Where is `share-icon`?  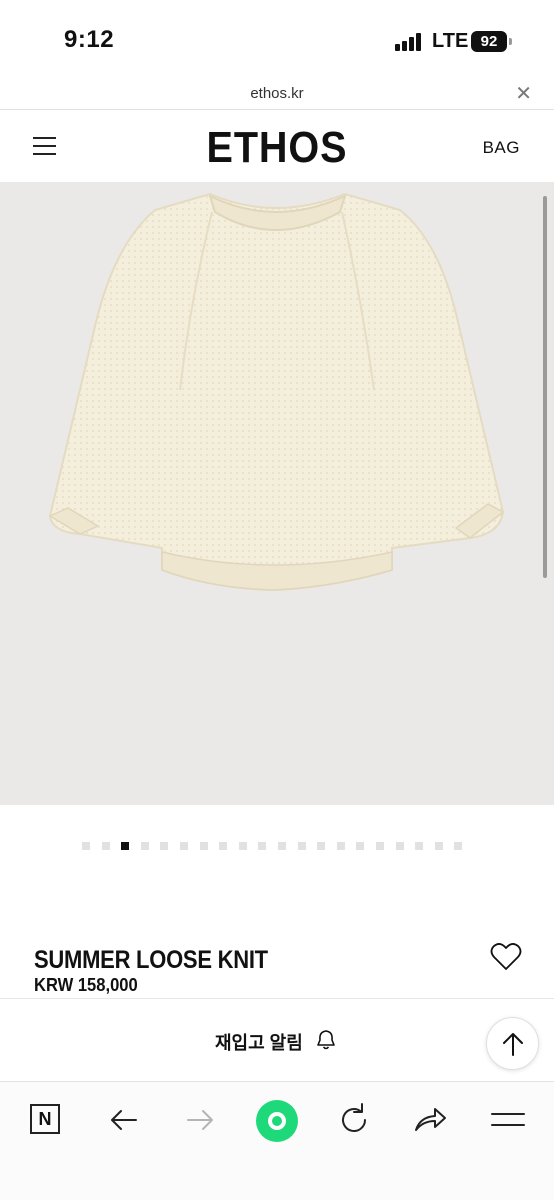 share-icon is located at coordinates (432, 1122).